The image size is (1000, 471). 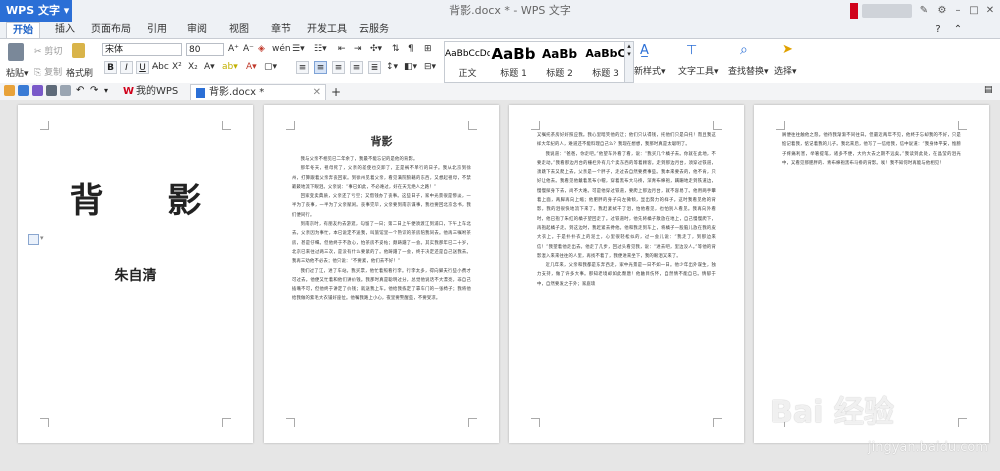 What do you see at coordinates (239, 30) in the screenshot?
I see `menu-view: 视图` at bounding box center [239, 30].